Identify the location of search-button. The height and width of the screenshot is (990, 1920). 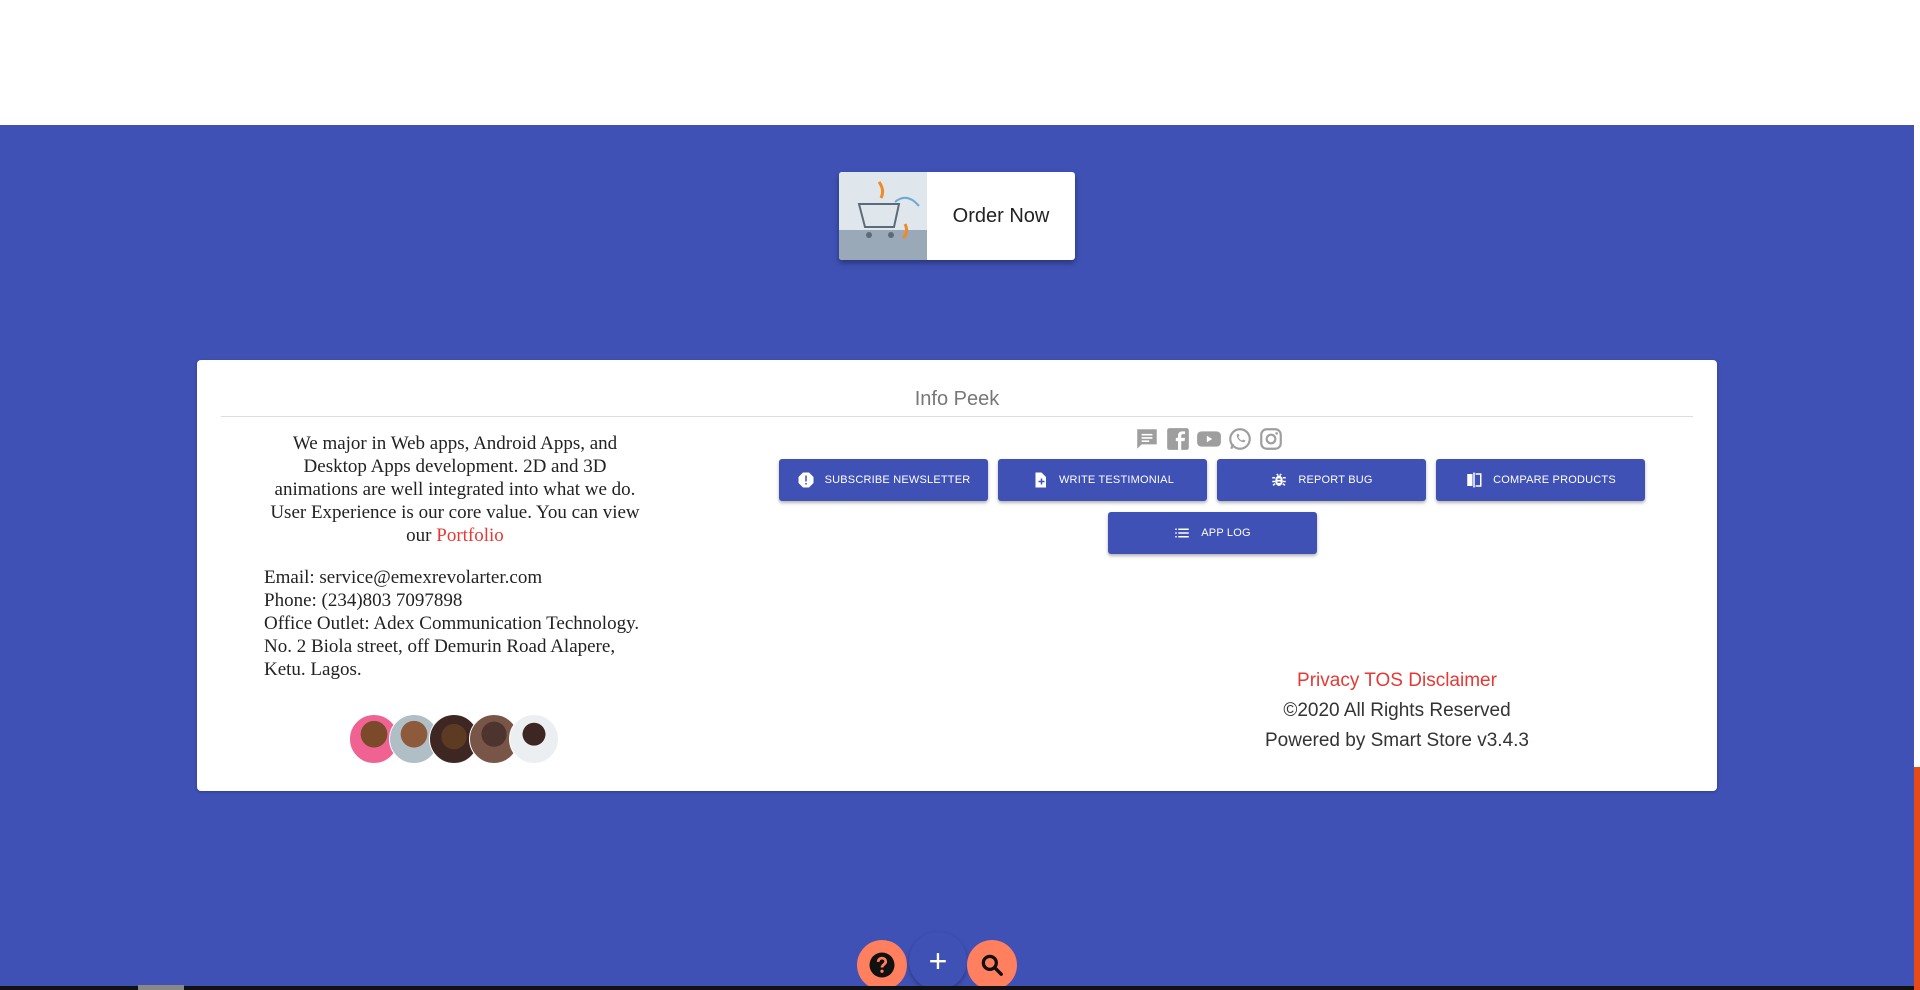
(992, 965).